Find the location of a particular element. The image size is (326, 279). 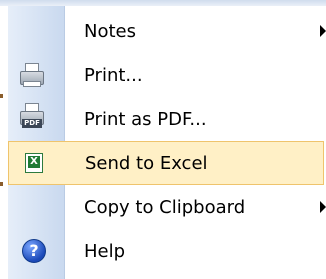

pdf-badge: PDF is located at coordinates (32, 123).